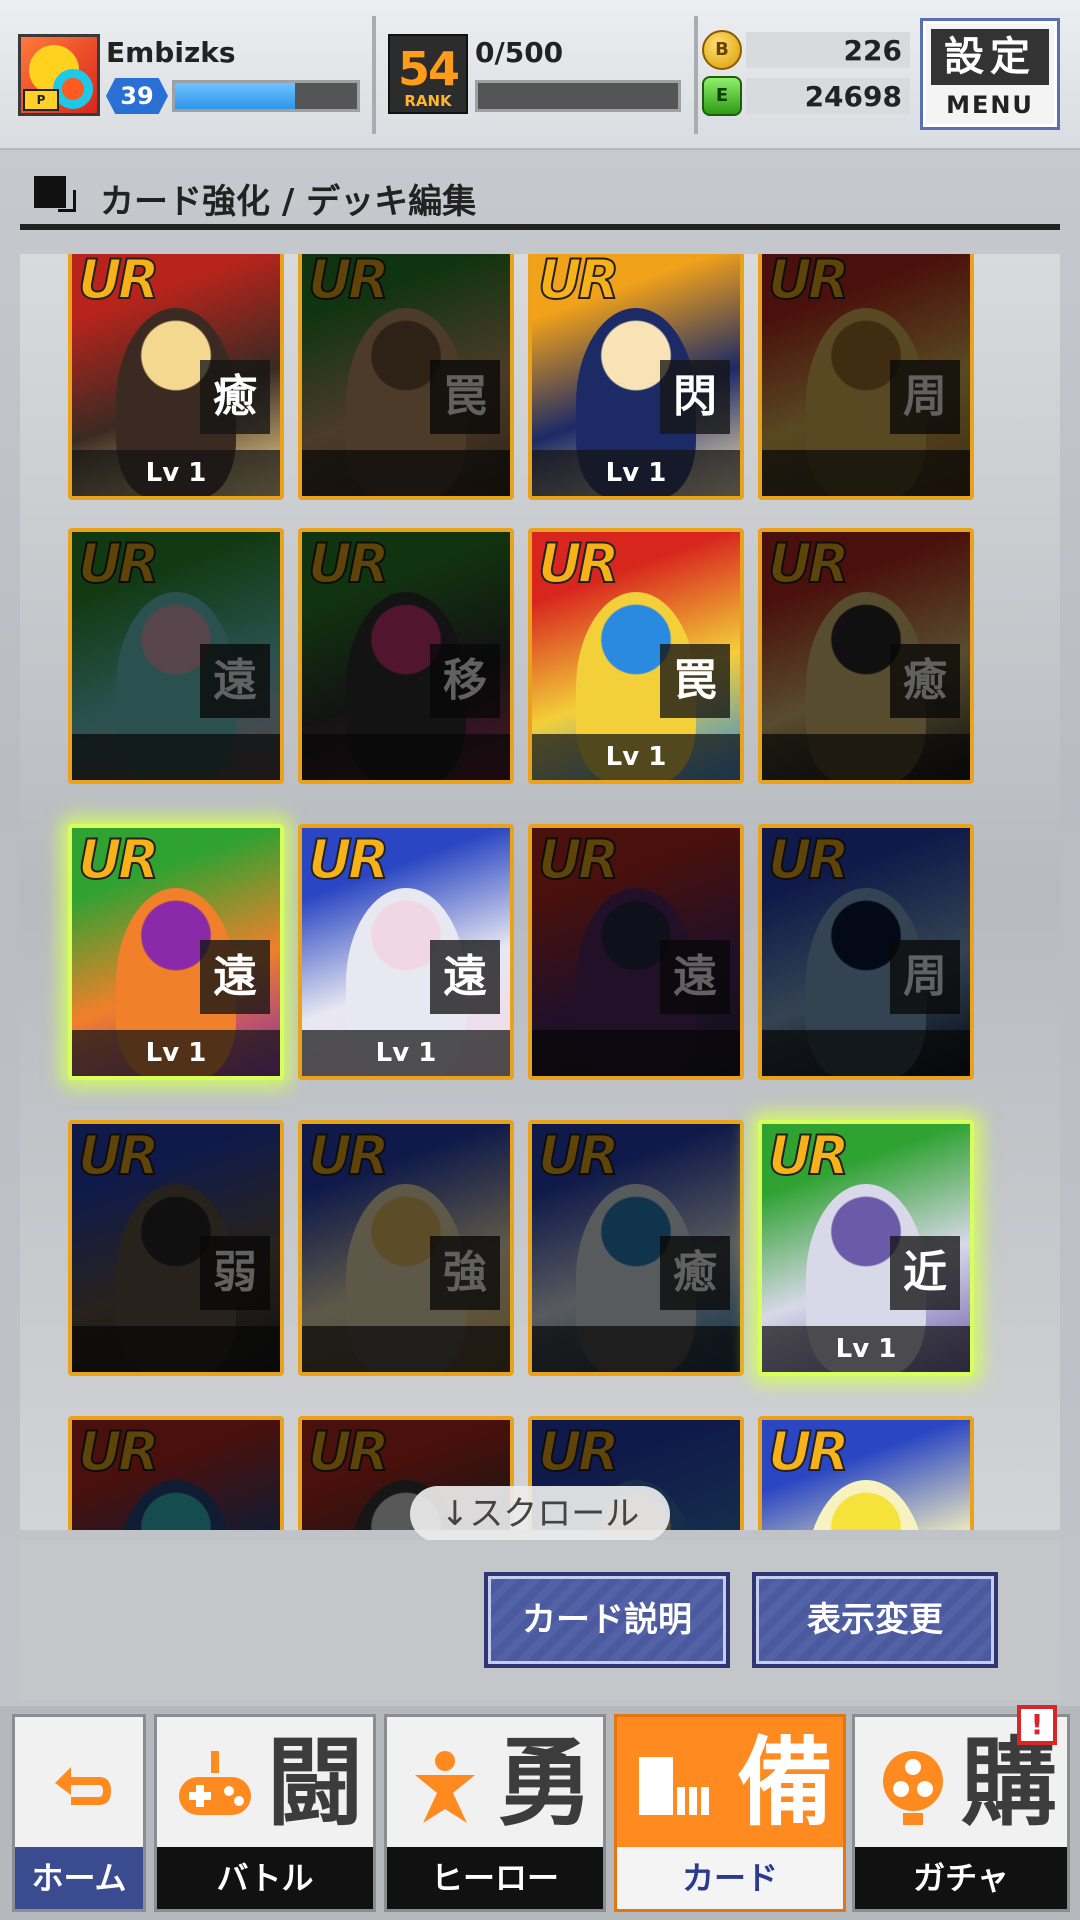 Image resolution: width=1080 pixels, height=1920 pixels. Describe the element at coordinates (235, 397) in the screenshot. I see `card-type-label: 癒` at that location.